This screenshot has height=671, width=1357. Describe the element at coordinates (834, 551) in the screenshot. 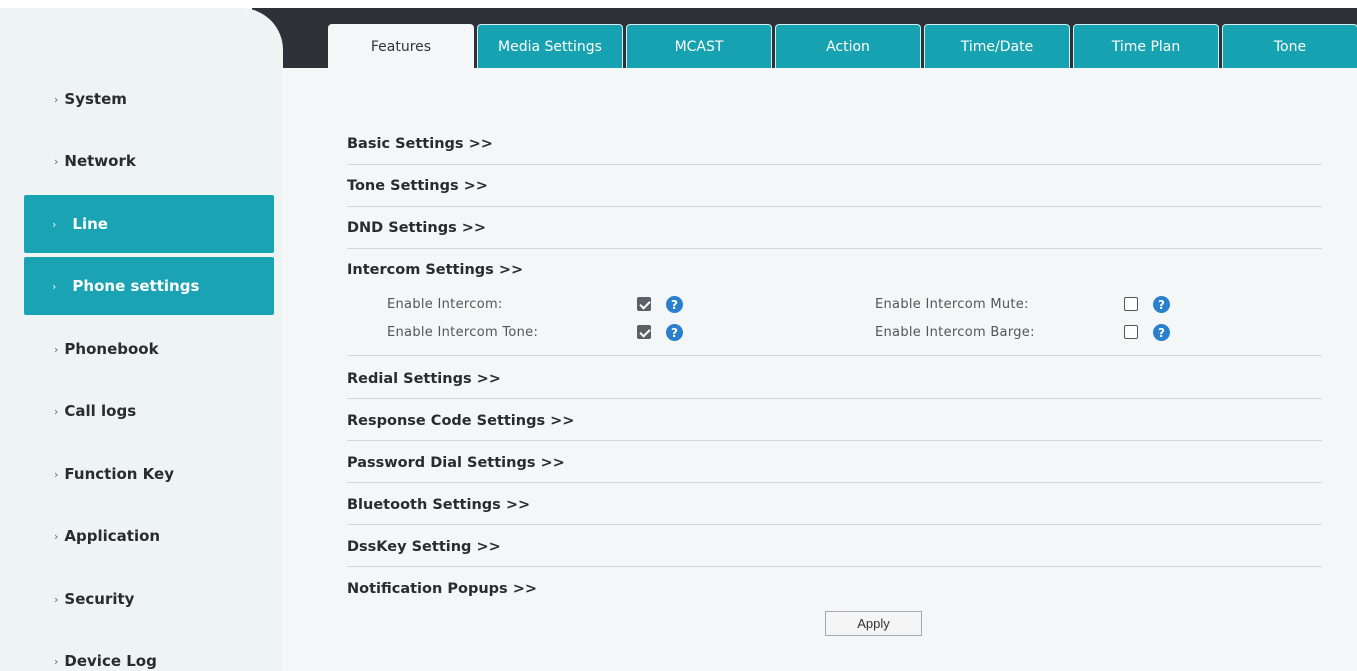

I see `section-dsskey-setting: DssKey Setting >>` at that location.